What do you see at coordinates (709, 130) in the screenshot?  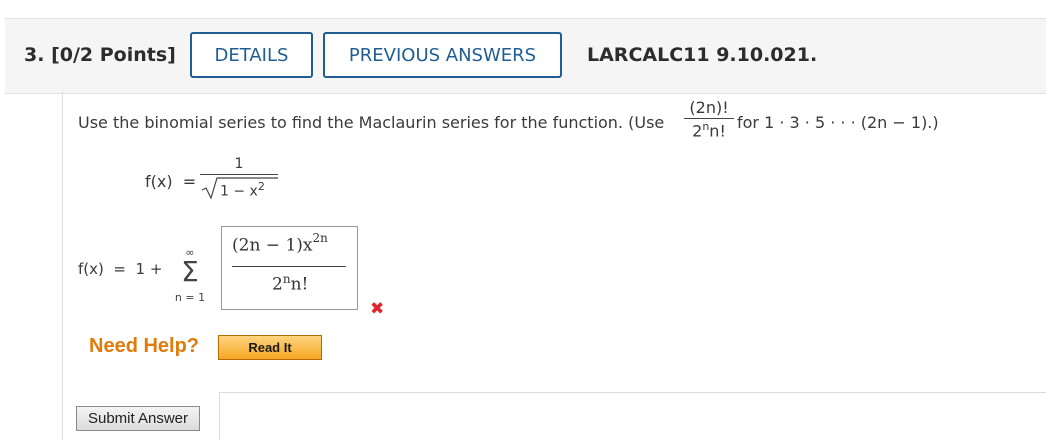 I see `hint-denominator: 2nn!` at bounding box center [709, 130].